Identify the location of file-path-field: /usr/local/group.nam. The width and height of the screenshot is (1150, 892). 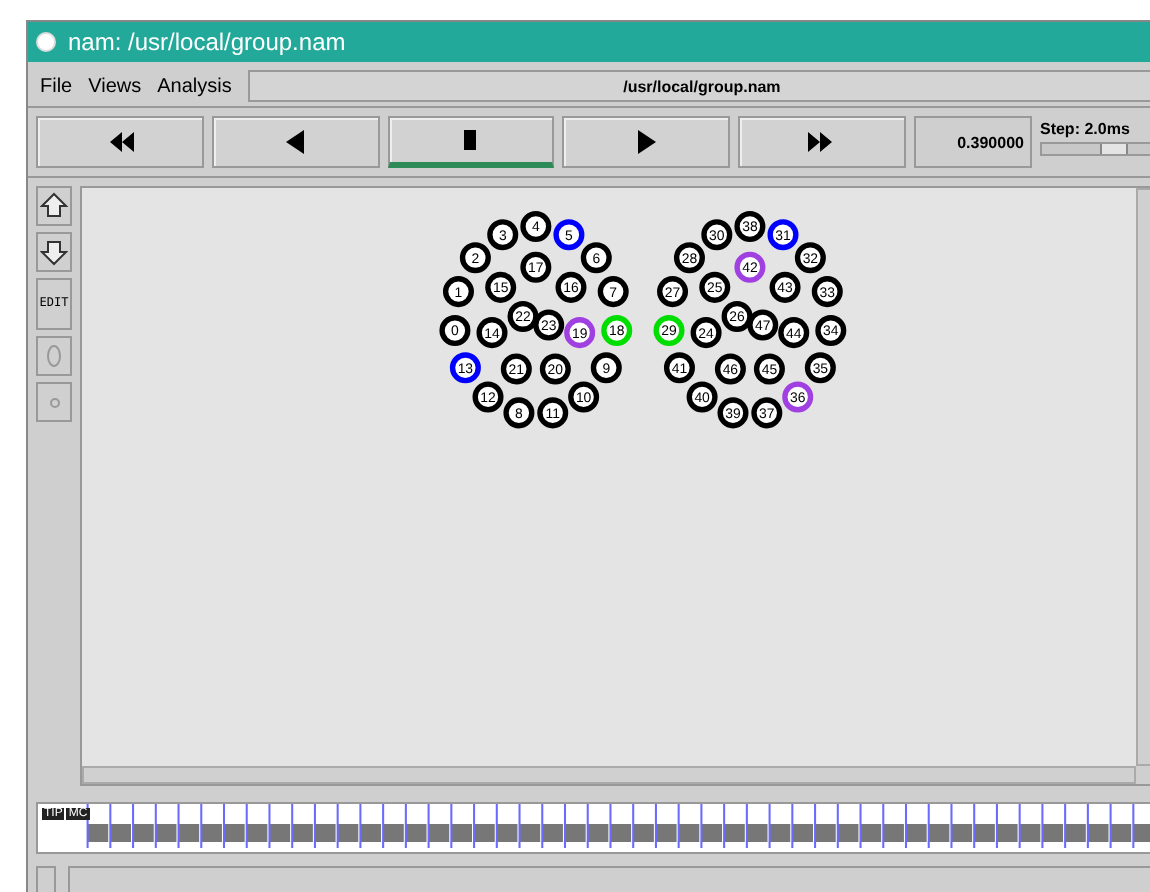
(698, 86).